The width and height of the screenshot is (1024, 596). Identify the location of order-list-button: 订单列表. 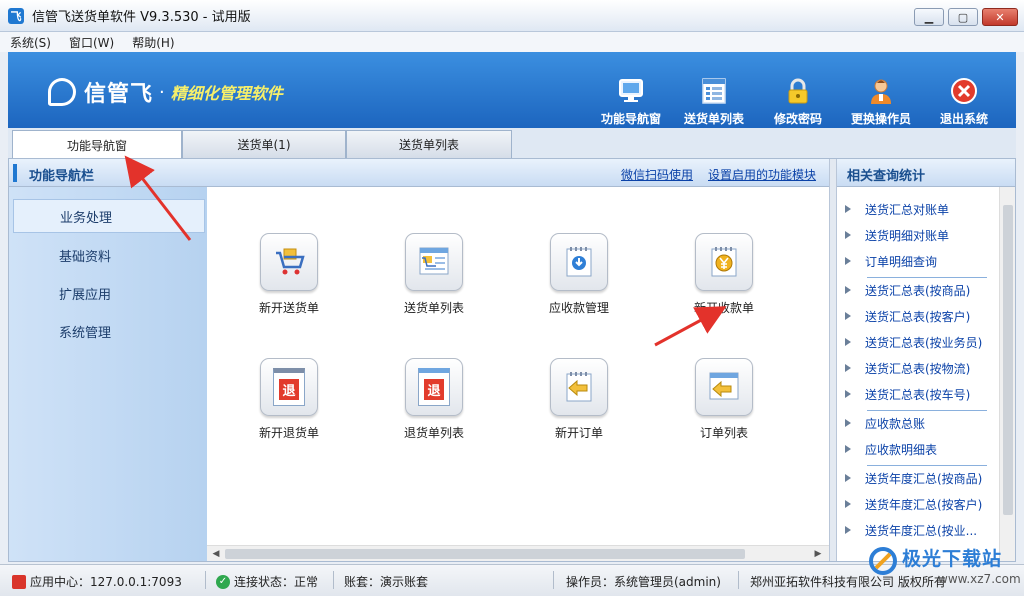
(724, 399).